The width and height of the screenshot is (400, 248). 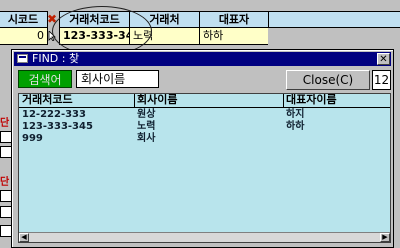 What do you see at coordinates (234, 36) in the screenshot?
I see `cell-representative: 하하` at bounding box center [234, 36].